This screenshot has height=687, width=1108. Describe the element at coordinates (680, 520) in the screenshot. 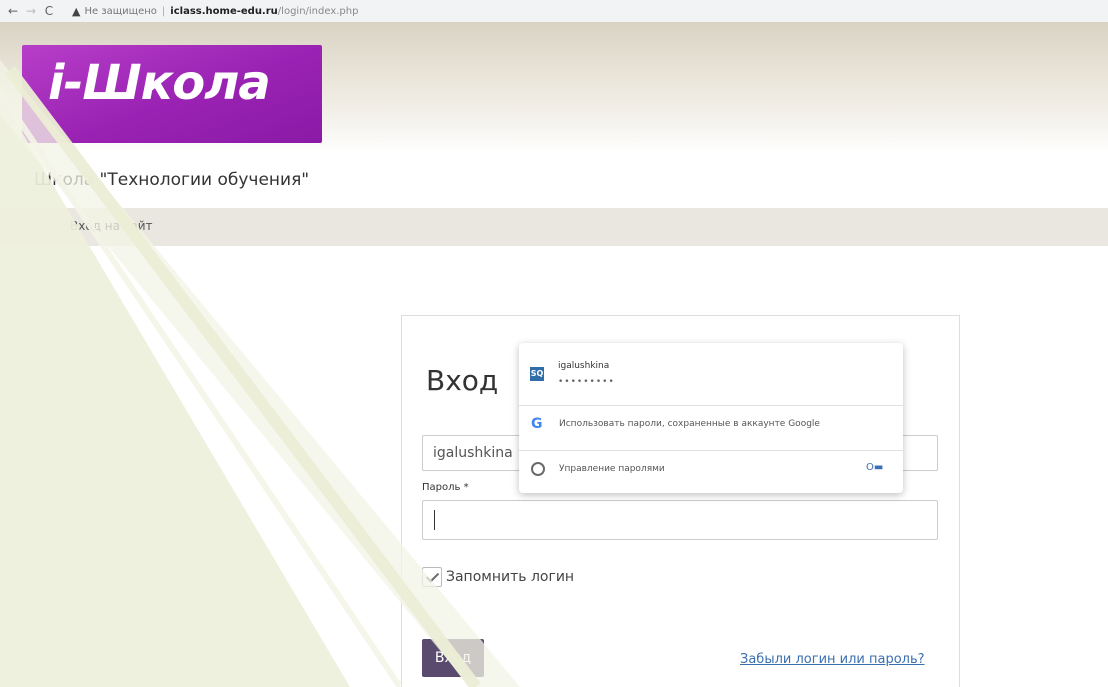

I see `password-input` at that location.